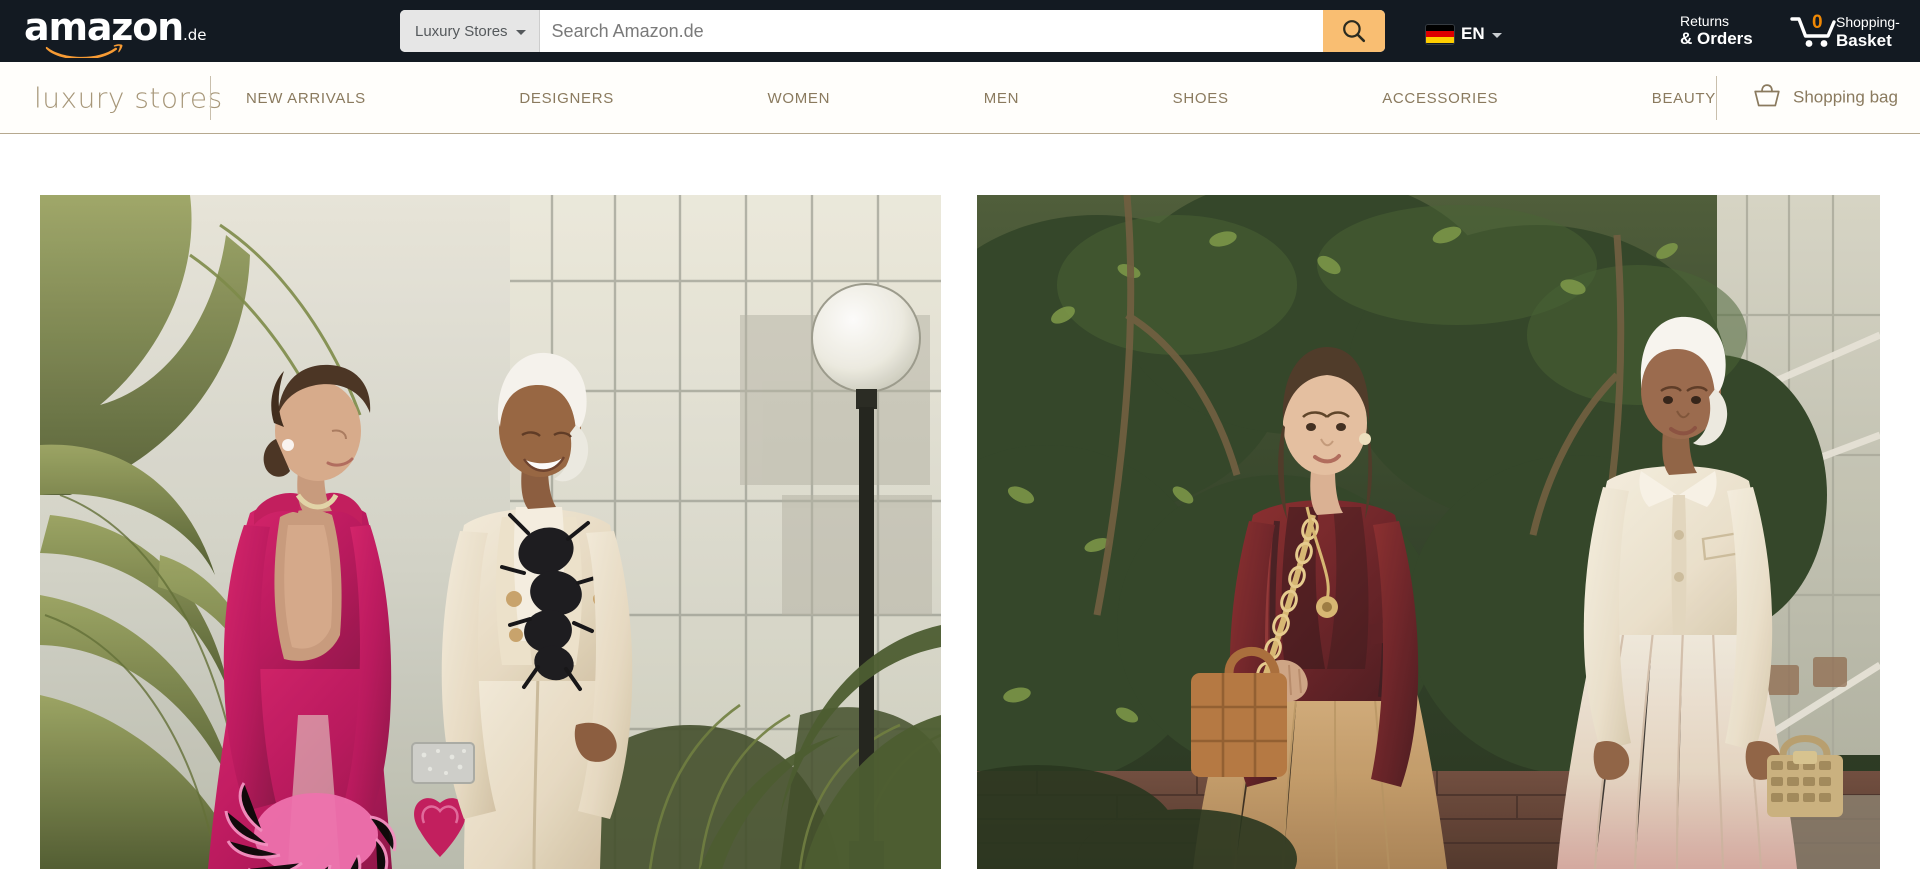 The image size is (1920, 869). I want to click on amazon-logo-suffix: .de, so click(194, 35).